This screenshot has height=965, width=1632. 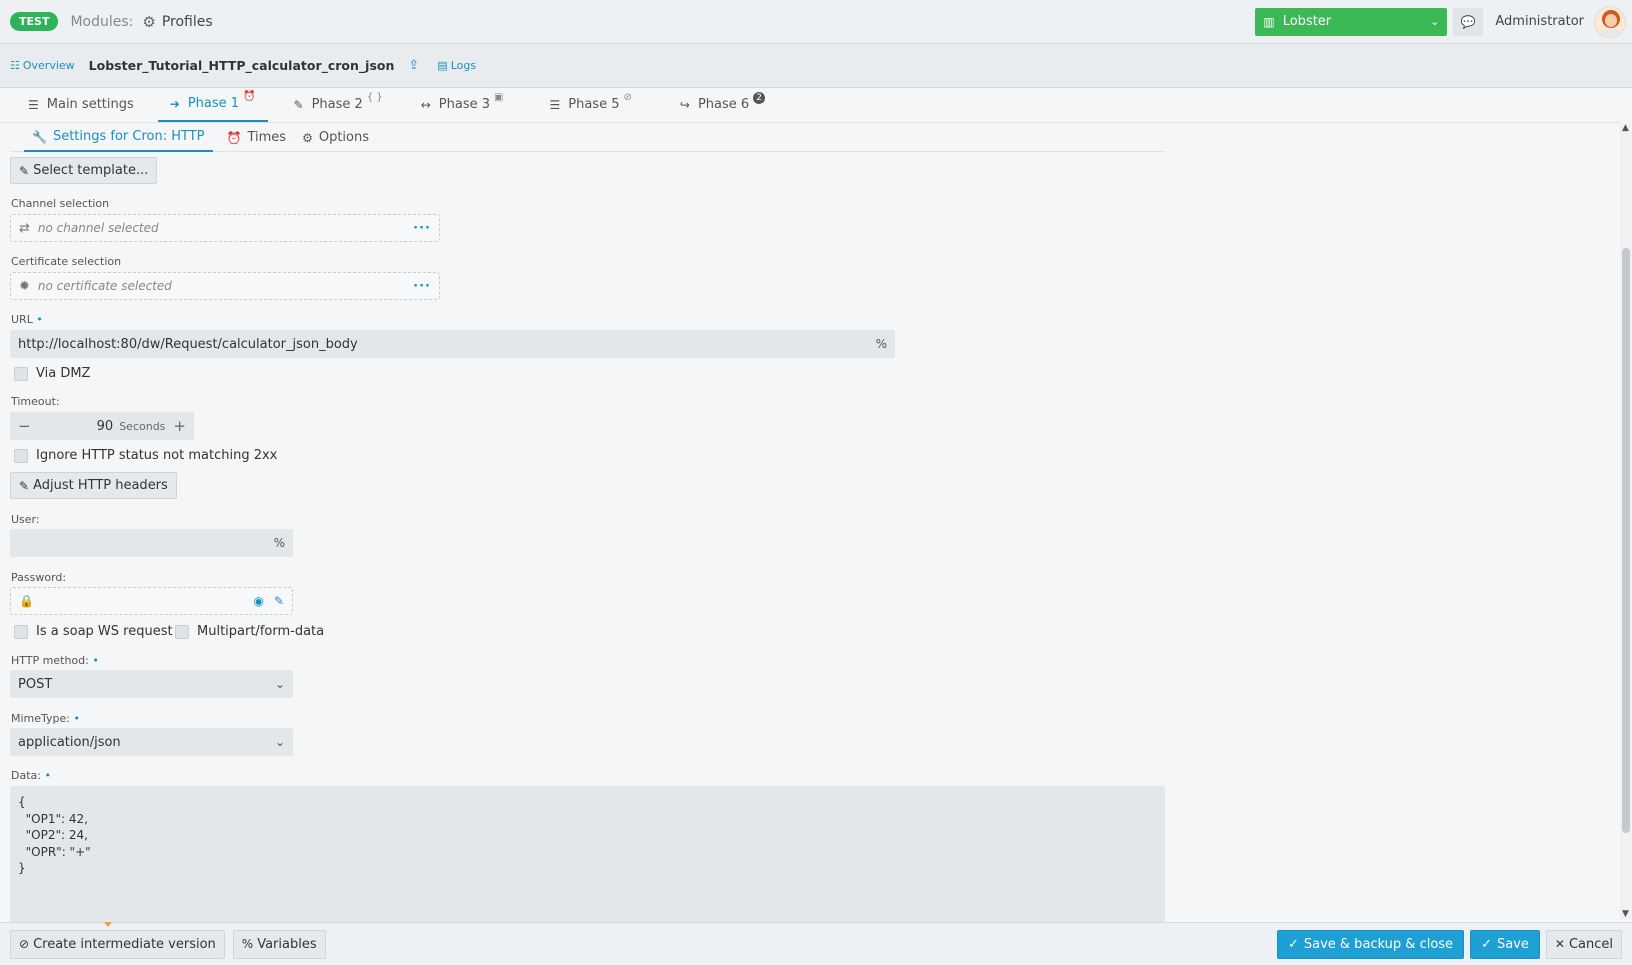 I want to click on tab-label: Phase 6, so click(x=723, y=104).